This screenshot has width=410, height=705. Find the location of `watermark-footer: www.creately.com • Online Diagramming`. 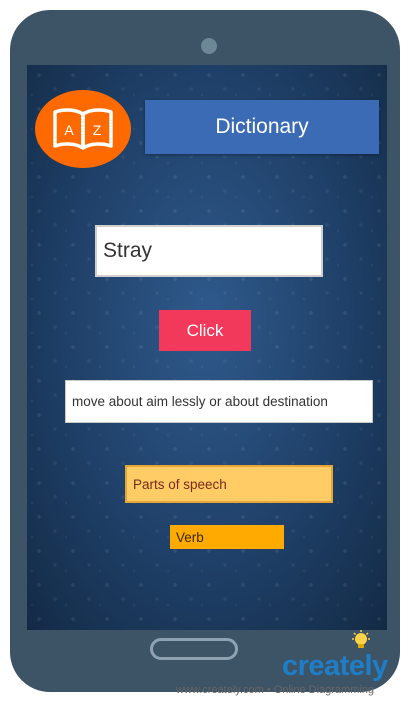

watermark-footer: www.creately.com • Online Diagramming is located at coordinates (275, 690).